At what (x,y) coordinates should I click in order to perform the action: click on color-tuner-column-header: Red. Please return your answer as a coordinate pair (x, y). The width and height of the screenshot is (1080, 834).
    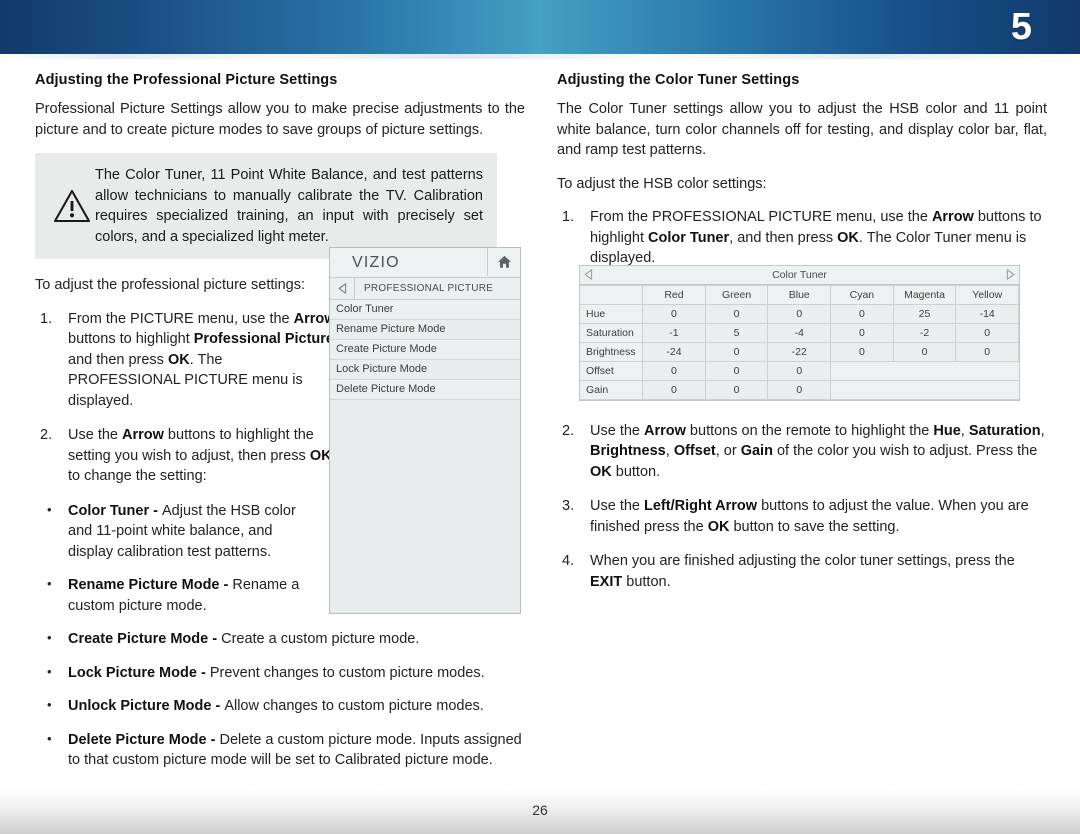
    Looking at the image, I should click on (674, 295).